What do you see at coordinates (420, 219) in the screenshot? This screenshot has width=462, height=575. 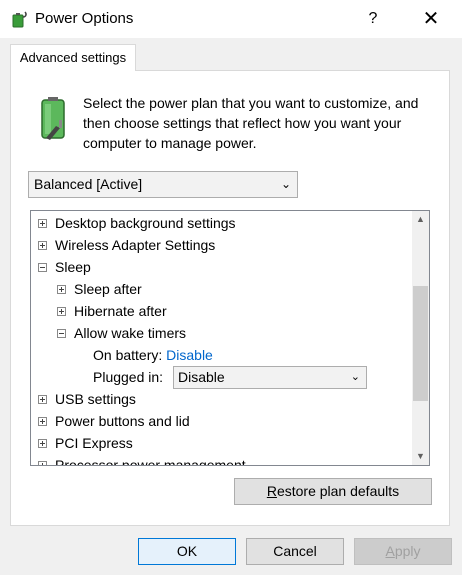 I see `scroll-up-arrow-icon: ▲` at bounding box center [420, 219].